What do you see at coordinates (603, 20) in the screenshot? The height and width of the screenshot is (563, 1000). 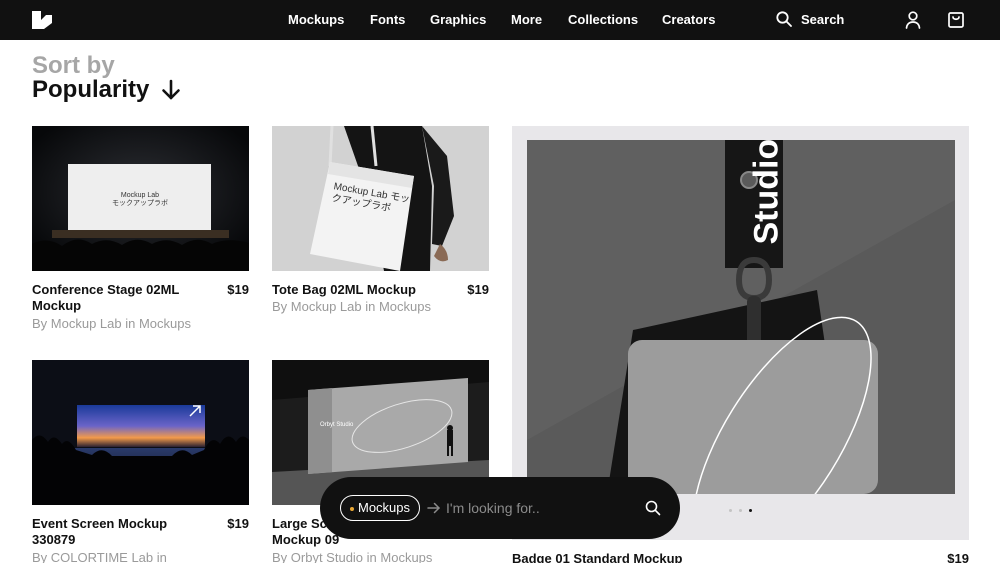 I see `nav-item-collections: Collections` at bounding box center [603, 20].